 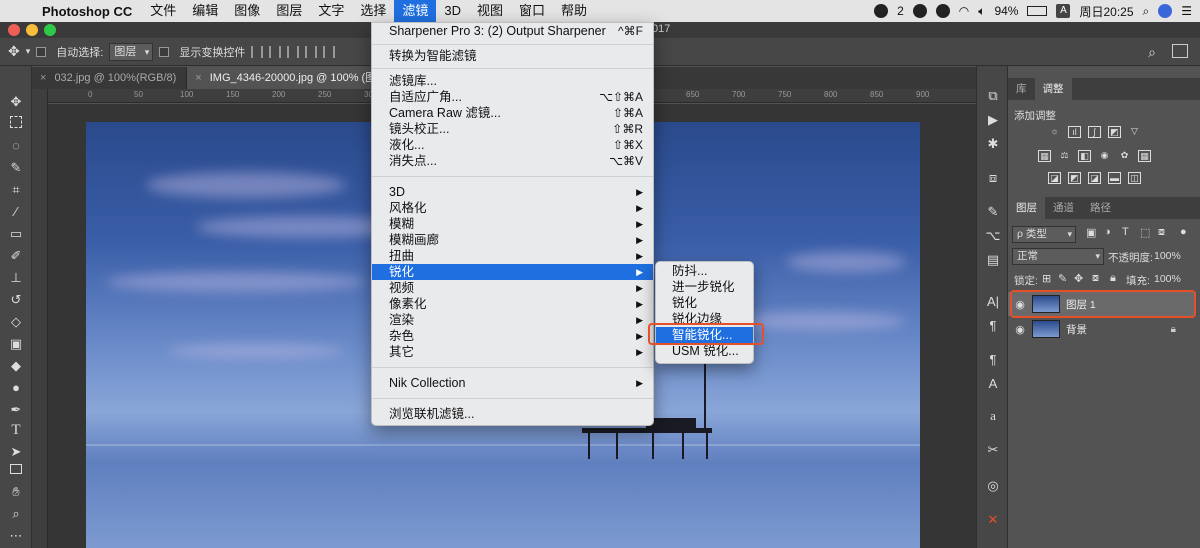 What do you see at coordinates (1124, 156) in the screenshot?
I see `channel-mixer-icon: ✿` at bounding box center [1124, 156].